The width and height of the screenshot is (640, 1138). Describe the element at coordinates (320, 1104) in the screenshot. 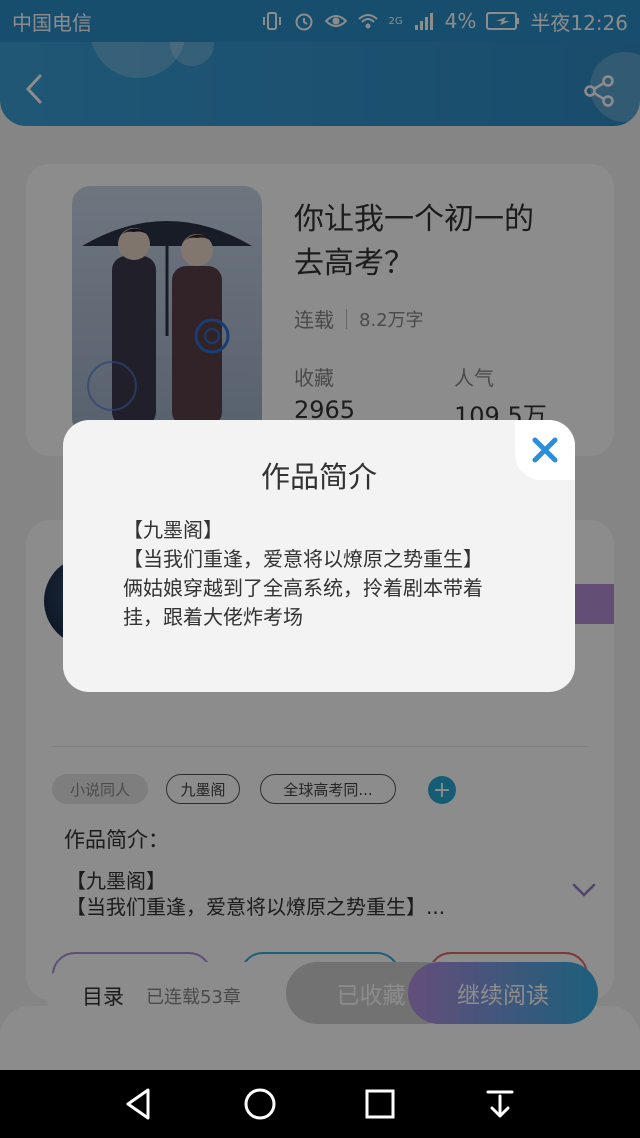

I see `system-nav-bar` at that location.